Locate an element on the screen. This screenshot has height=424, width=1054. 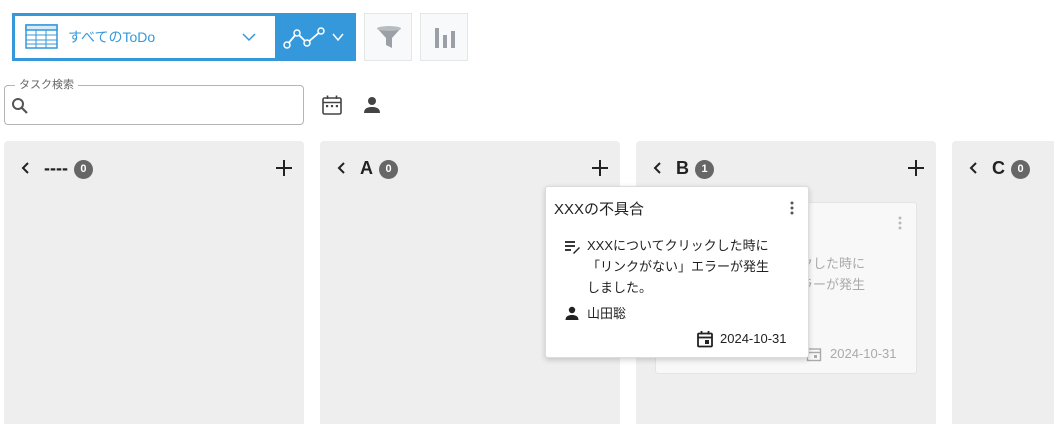
column-header: C0 is located at coordinates (1003, 168).